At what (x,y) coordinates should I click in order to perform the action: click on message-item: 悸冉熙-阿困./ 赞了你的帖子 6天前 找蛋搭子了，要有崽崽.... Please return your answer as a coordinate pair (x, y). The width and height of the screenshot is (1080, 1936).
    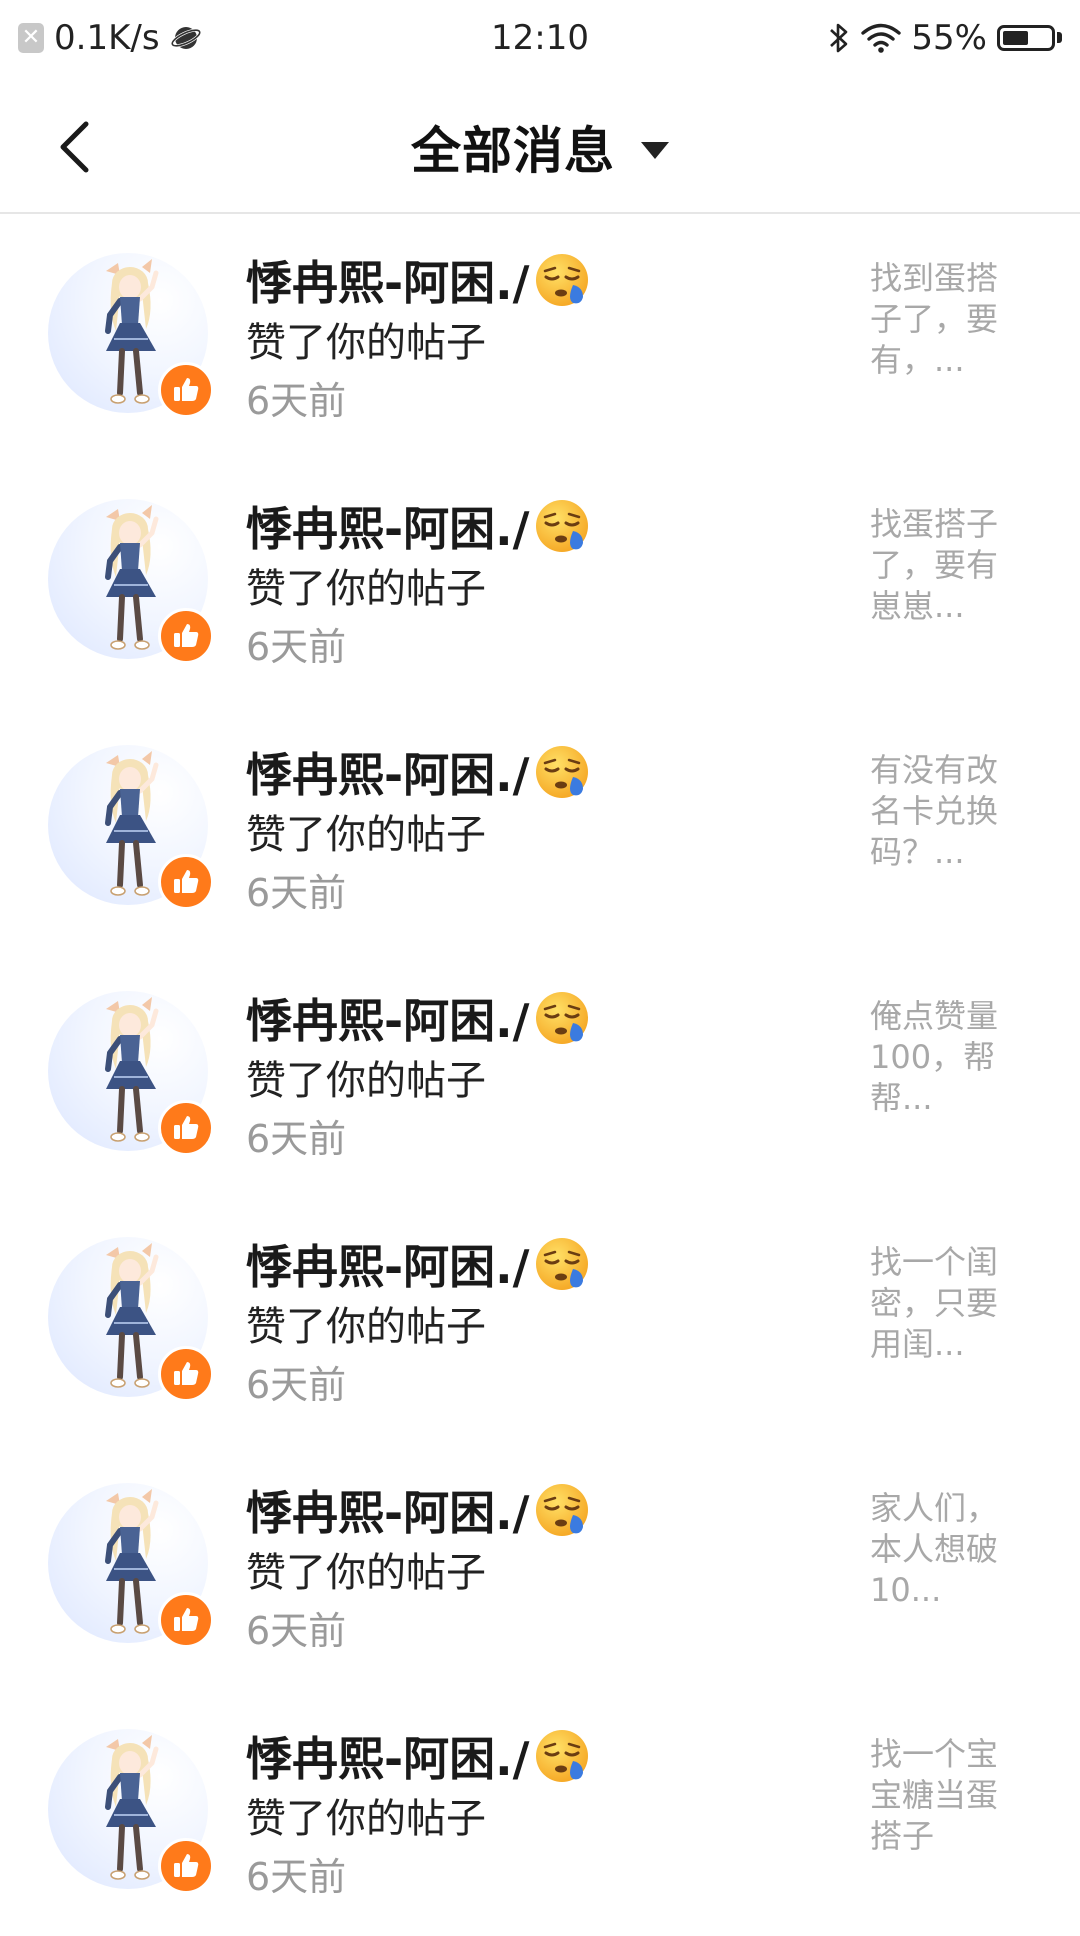
    Looking at the image, I should click on (540, 583).